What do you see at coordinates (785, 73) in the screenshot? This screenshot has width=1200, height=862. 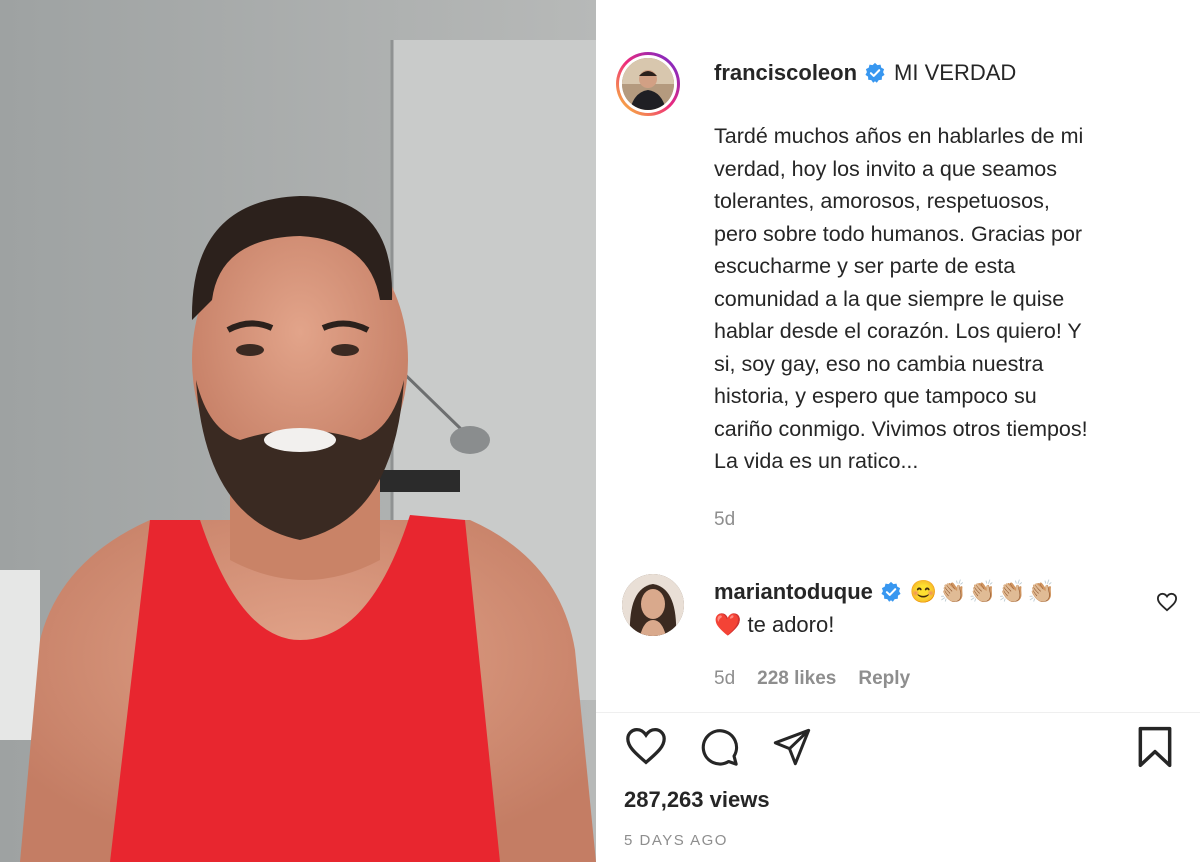 I see `author-username: franciscoleon` at bounding box center [785, 73].